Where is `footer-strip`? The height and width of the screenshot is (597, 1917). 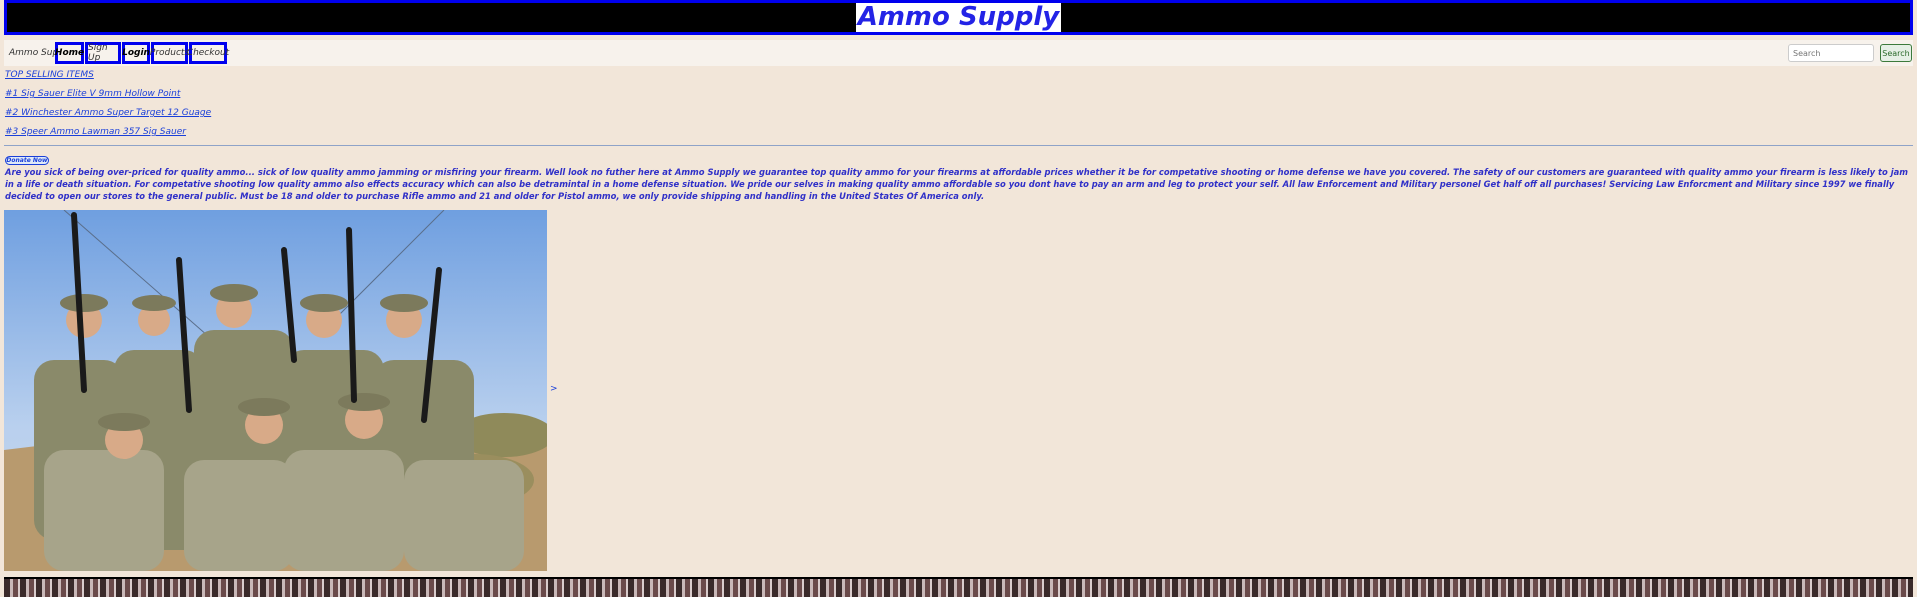
footer-strip is located at coordinates (958, 587).